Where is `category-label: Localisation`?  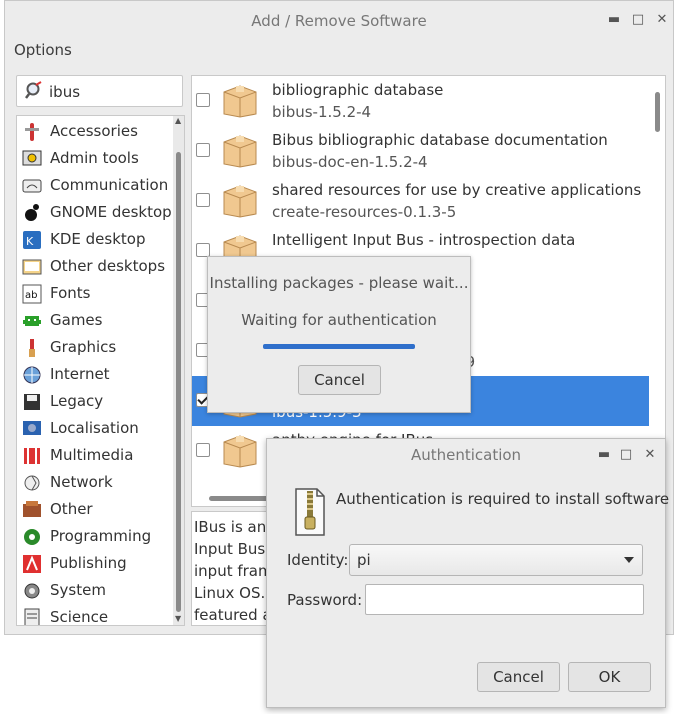
category-label: Localisation is located at coordinates (94, 428).